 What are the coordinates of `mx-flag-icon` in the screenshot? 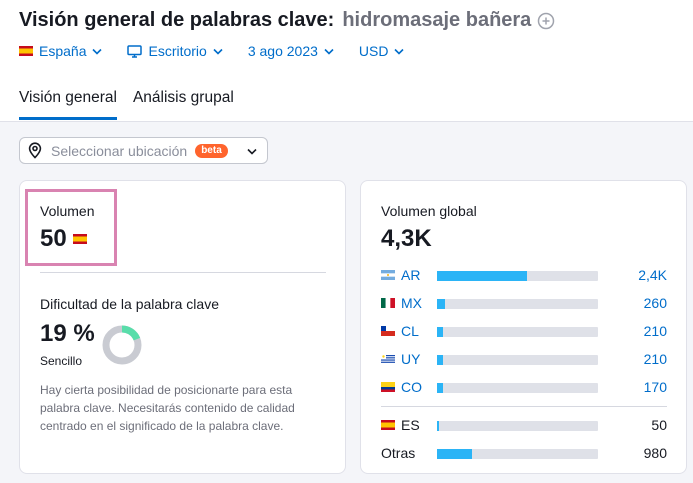 It's located at (388, 303).